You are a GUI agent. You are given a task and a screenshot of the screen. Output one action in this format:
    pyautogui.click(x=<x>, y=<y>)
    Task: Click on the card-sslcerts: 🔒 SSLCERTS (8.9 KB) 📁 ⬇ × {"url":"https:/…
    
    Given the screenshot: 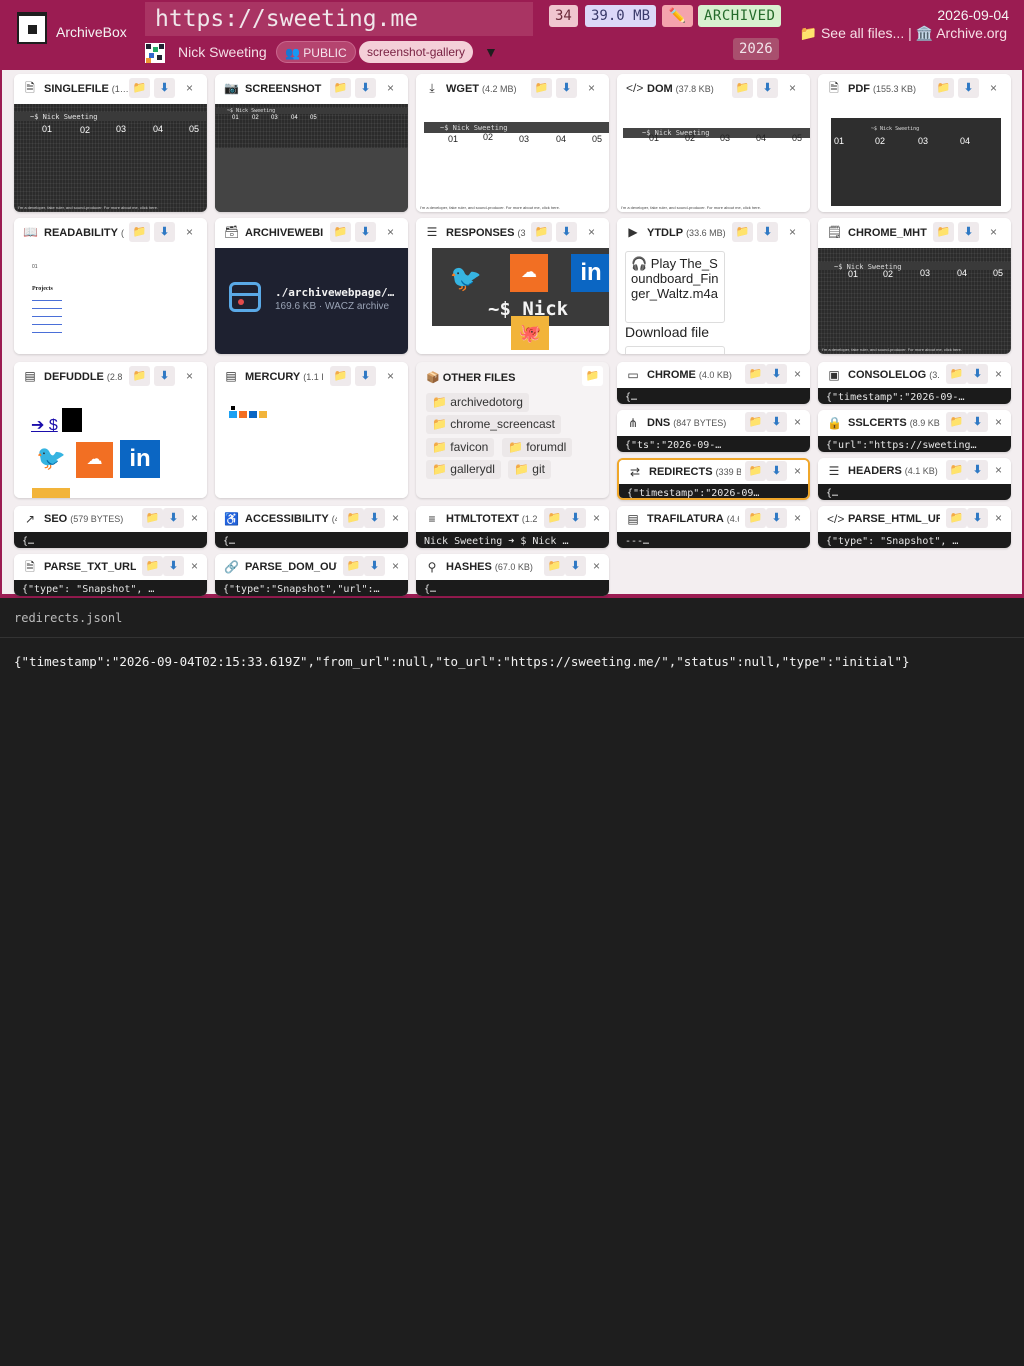 What is the action you would take?
    pyautogui.click(x=914, y=431)
    